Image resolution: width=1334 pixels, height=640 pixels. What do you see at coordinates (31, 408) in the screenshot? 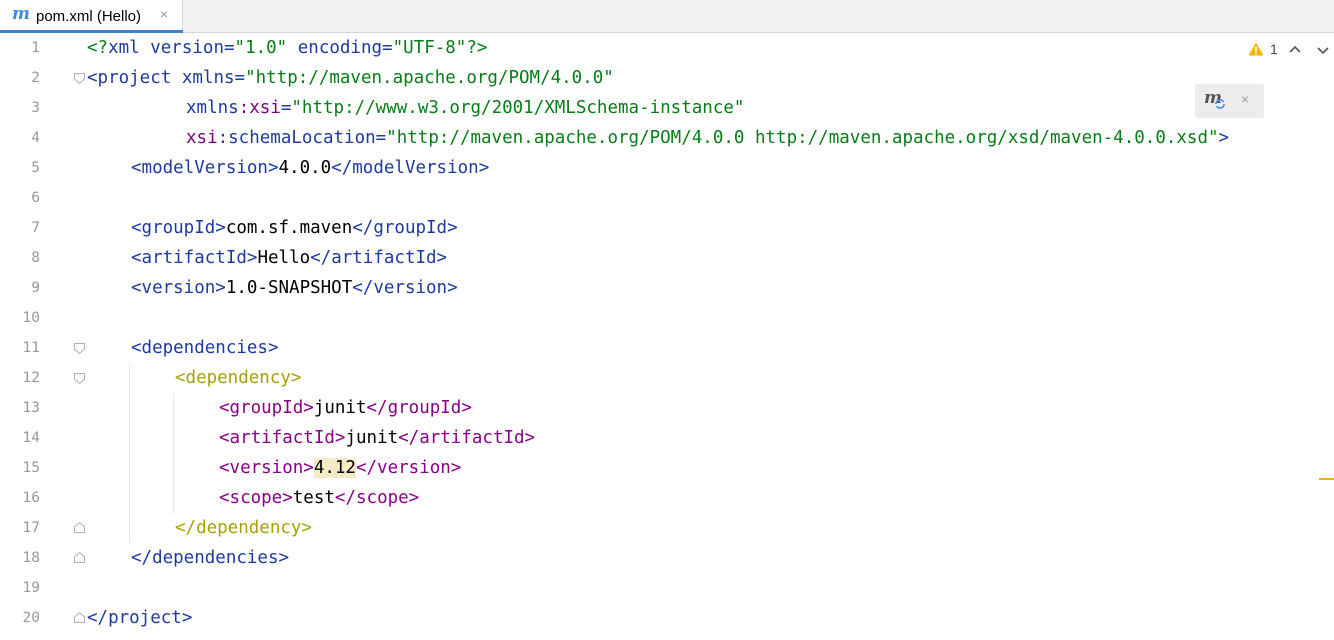
I see `line-number: 13` at bounding box center [31, 408].